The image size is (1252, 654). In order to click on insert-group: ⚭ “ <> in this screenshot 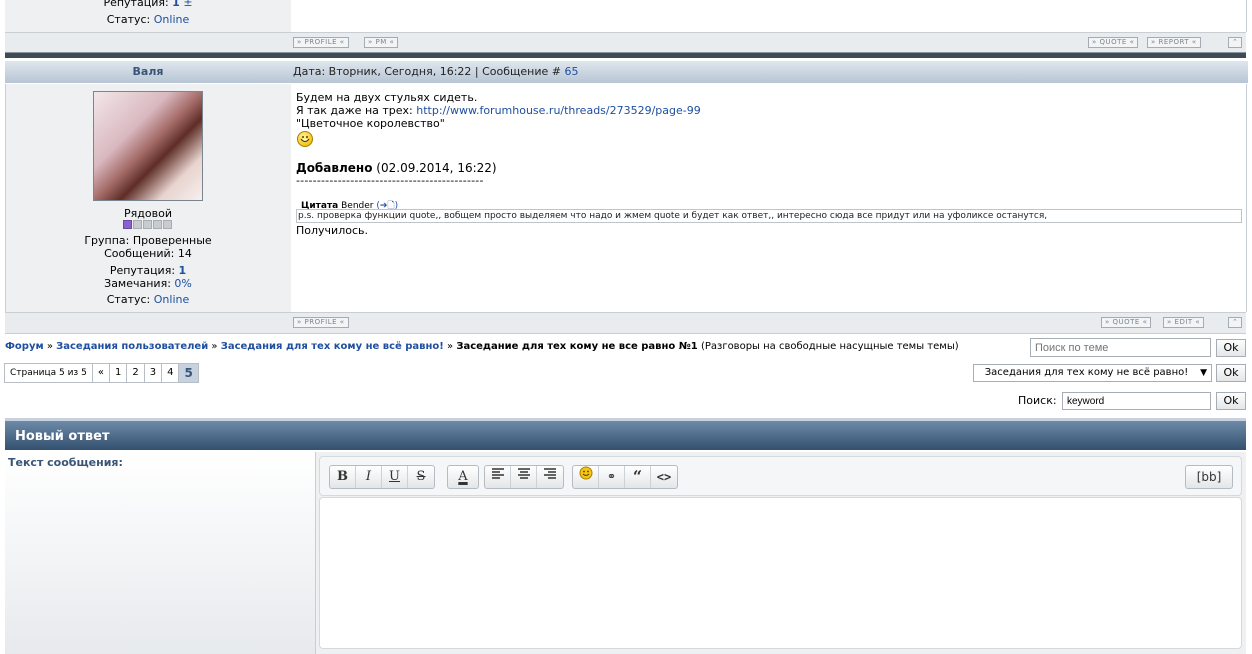, I will do `click(625, 477)`.